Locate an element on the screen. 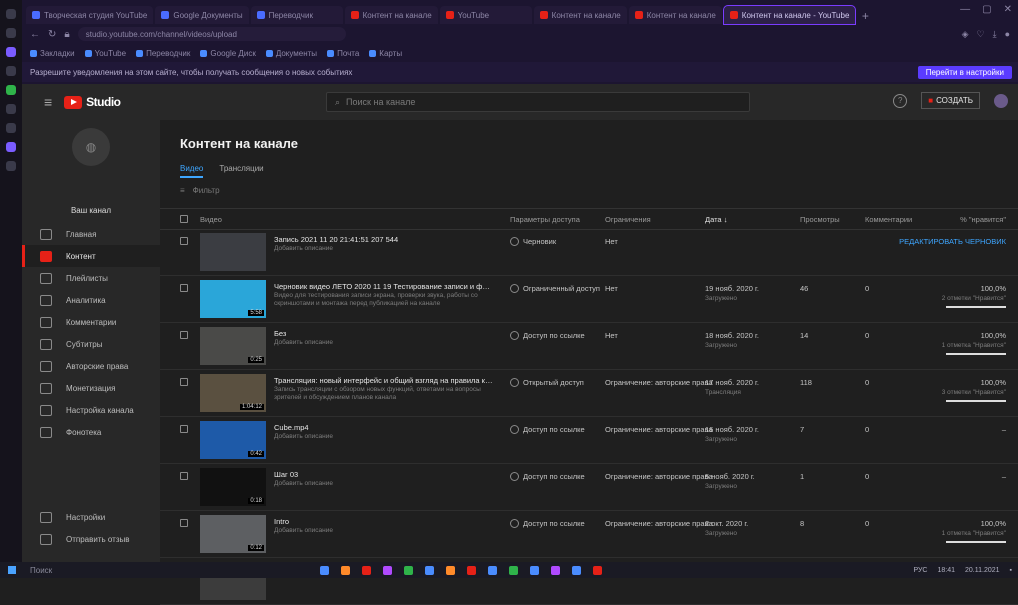  browser-tab: Творческая студия YouTube is located at coordinates (90, 15).